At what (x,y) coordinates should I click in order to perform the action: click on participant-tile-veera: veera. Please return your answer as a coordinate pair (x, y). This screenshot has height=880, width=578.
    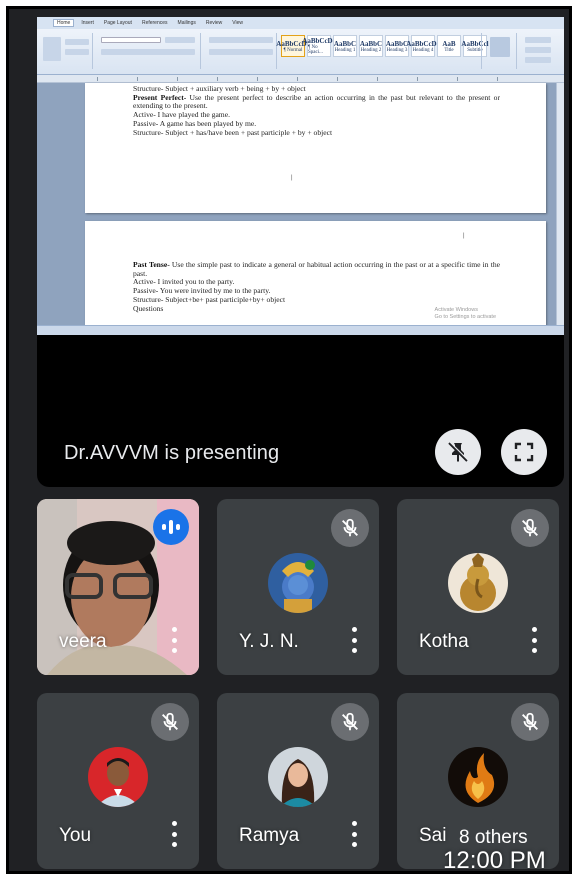
    Looking at the image, I should click on (118, 587).